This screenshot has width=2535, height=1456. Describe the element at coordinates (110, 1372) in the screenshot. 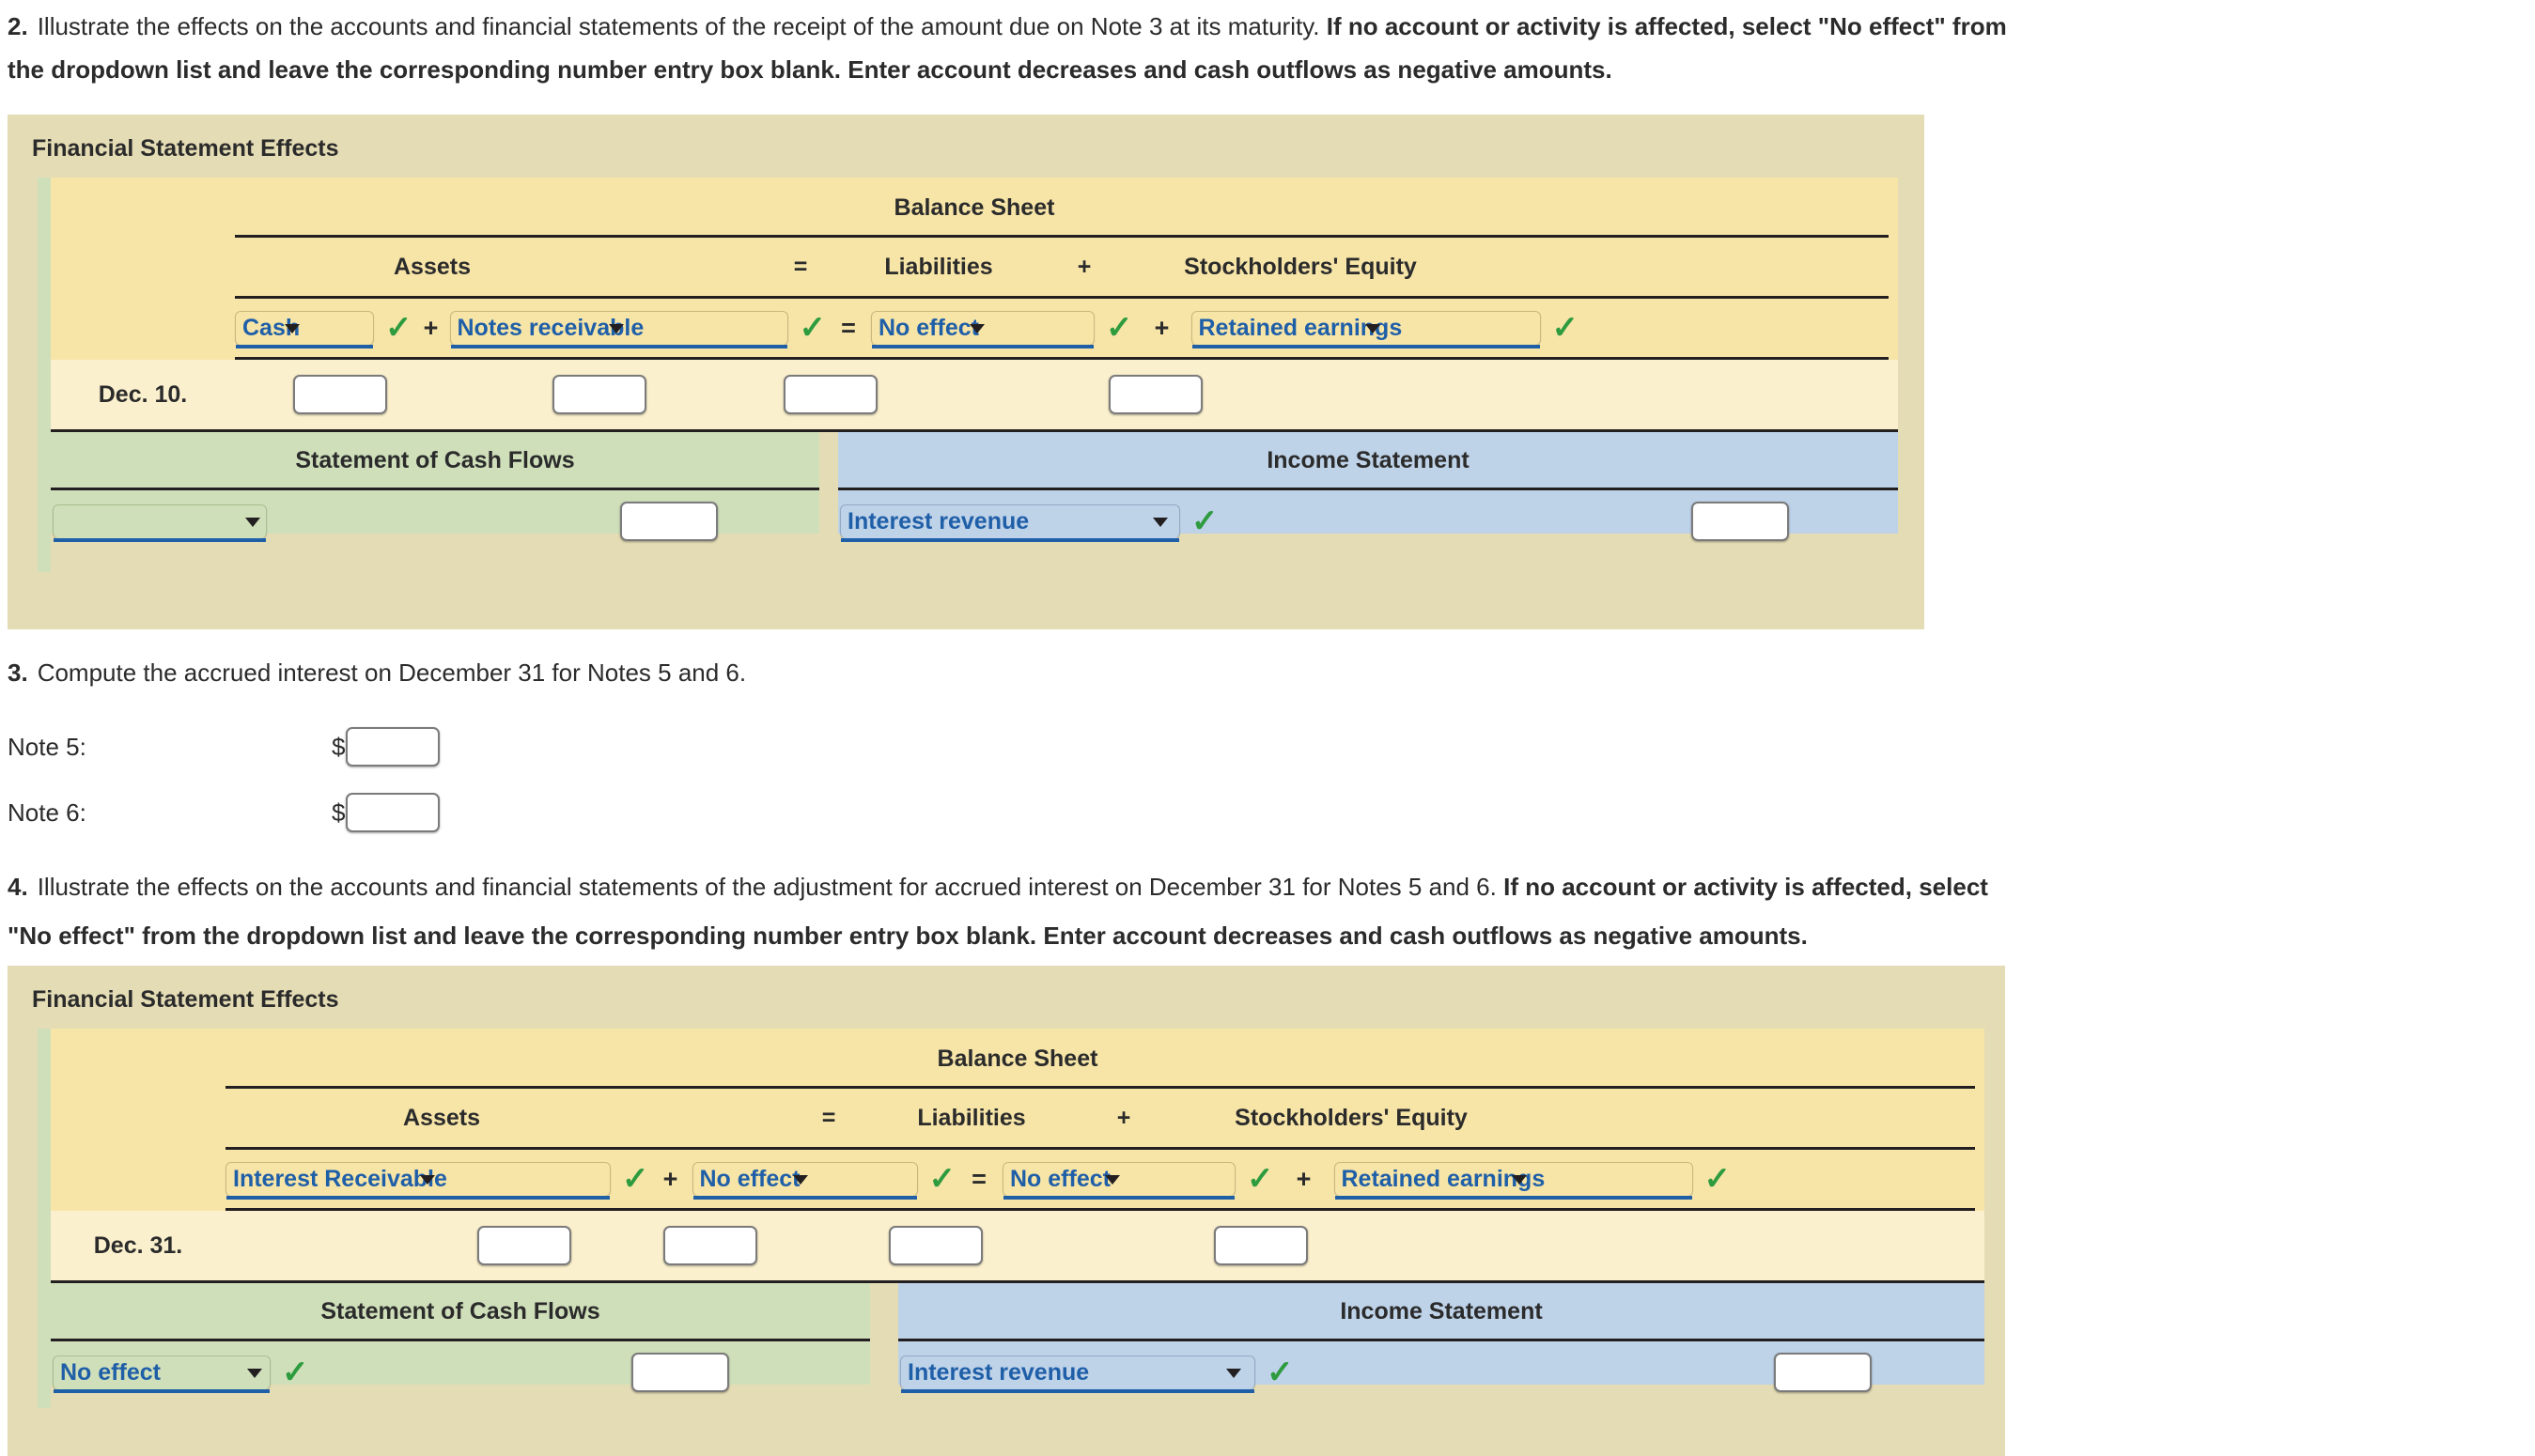

I see `panel-2-cash-flows-value: No effect` at that location.